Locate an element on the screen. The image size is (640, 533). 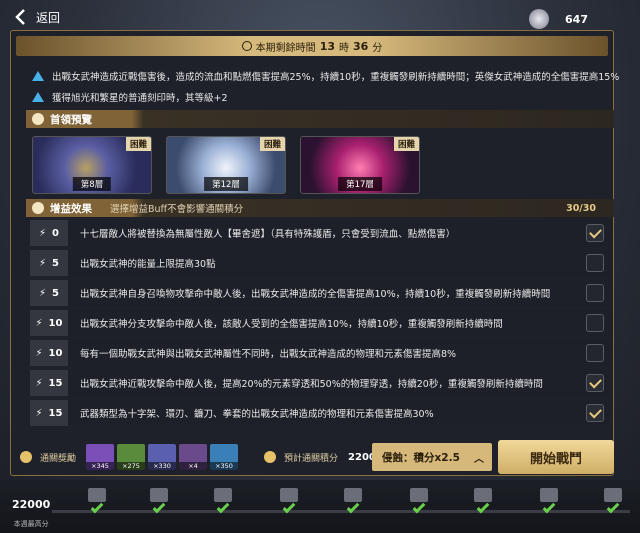
buff-row: ⚡ 5 出戰女武神的能量上限提高30點 is located at coordinates (320, 263).